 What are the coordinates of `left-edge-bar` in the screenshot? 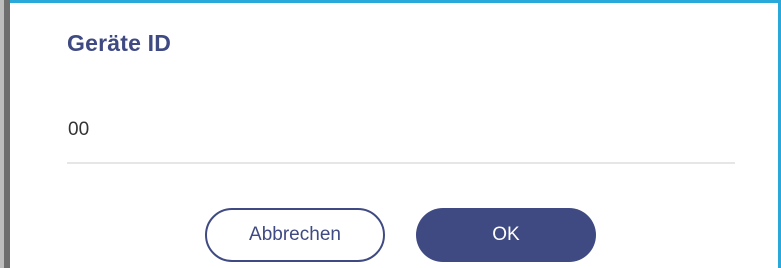 It's located at (7, 134).